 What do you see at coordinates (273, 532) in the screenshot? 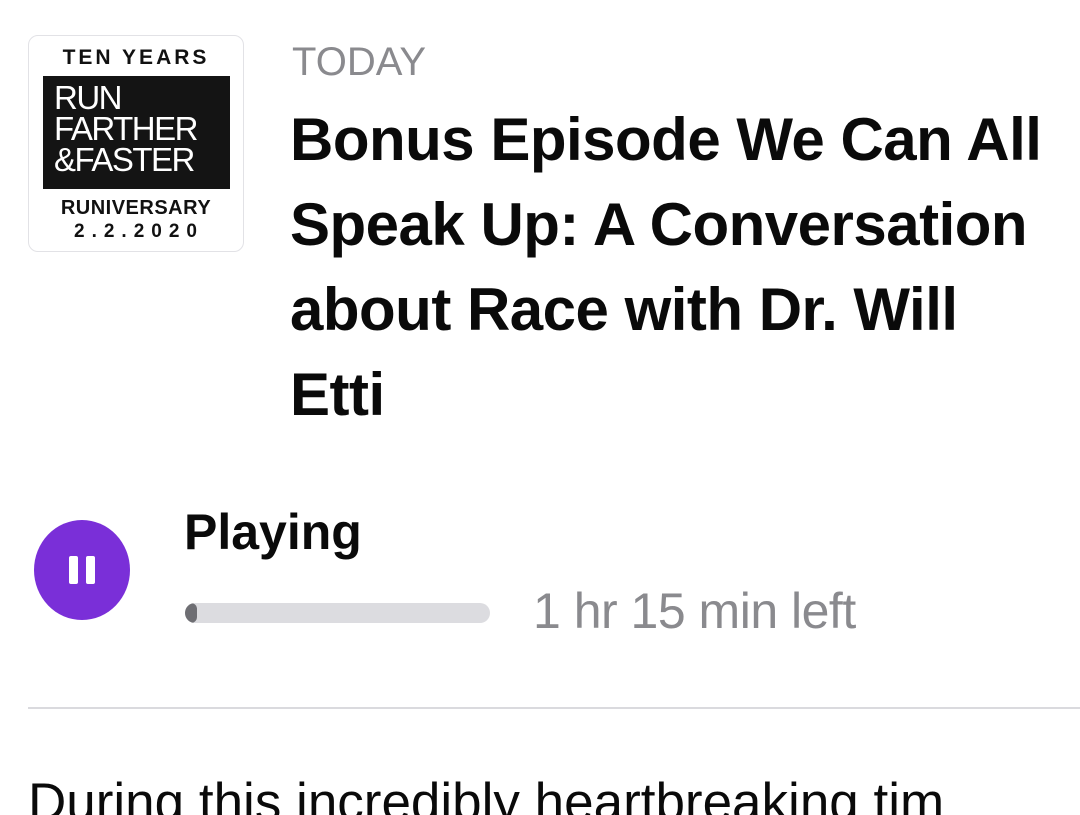
I see `playback-status: Playing` at bounding box center [273, 532].